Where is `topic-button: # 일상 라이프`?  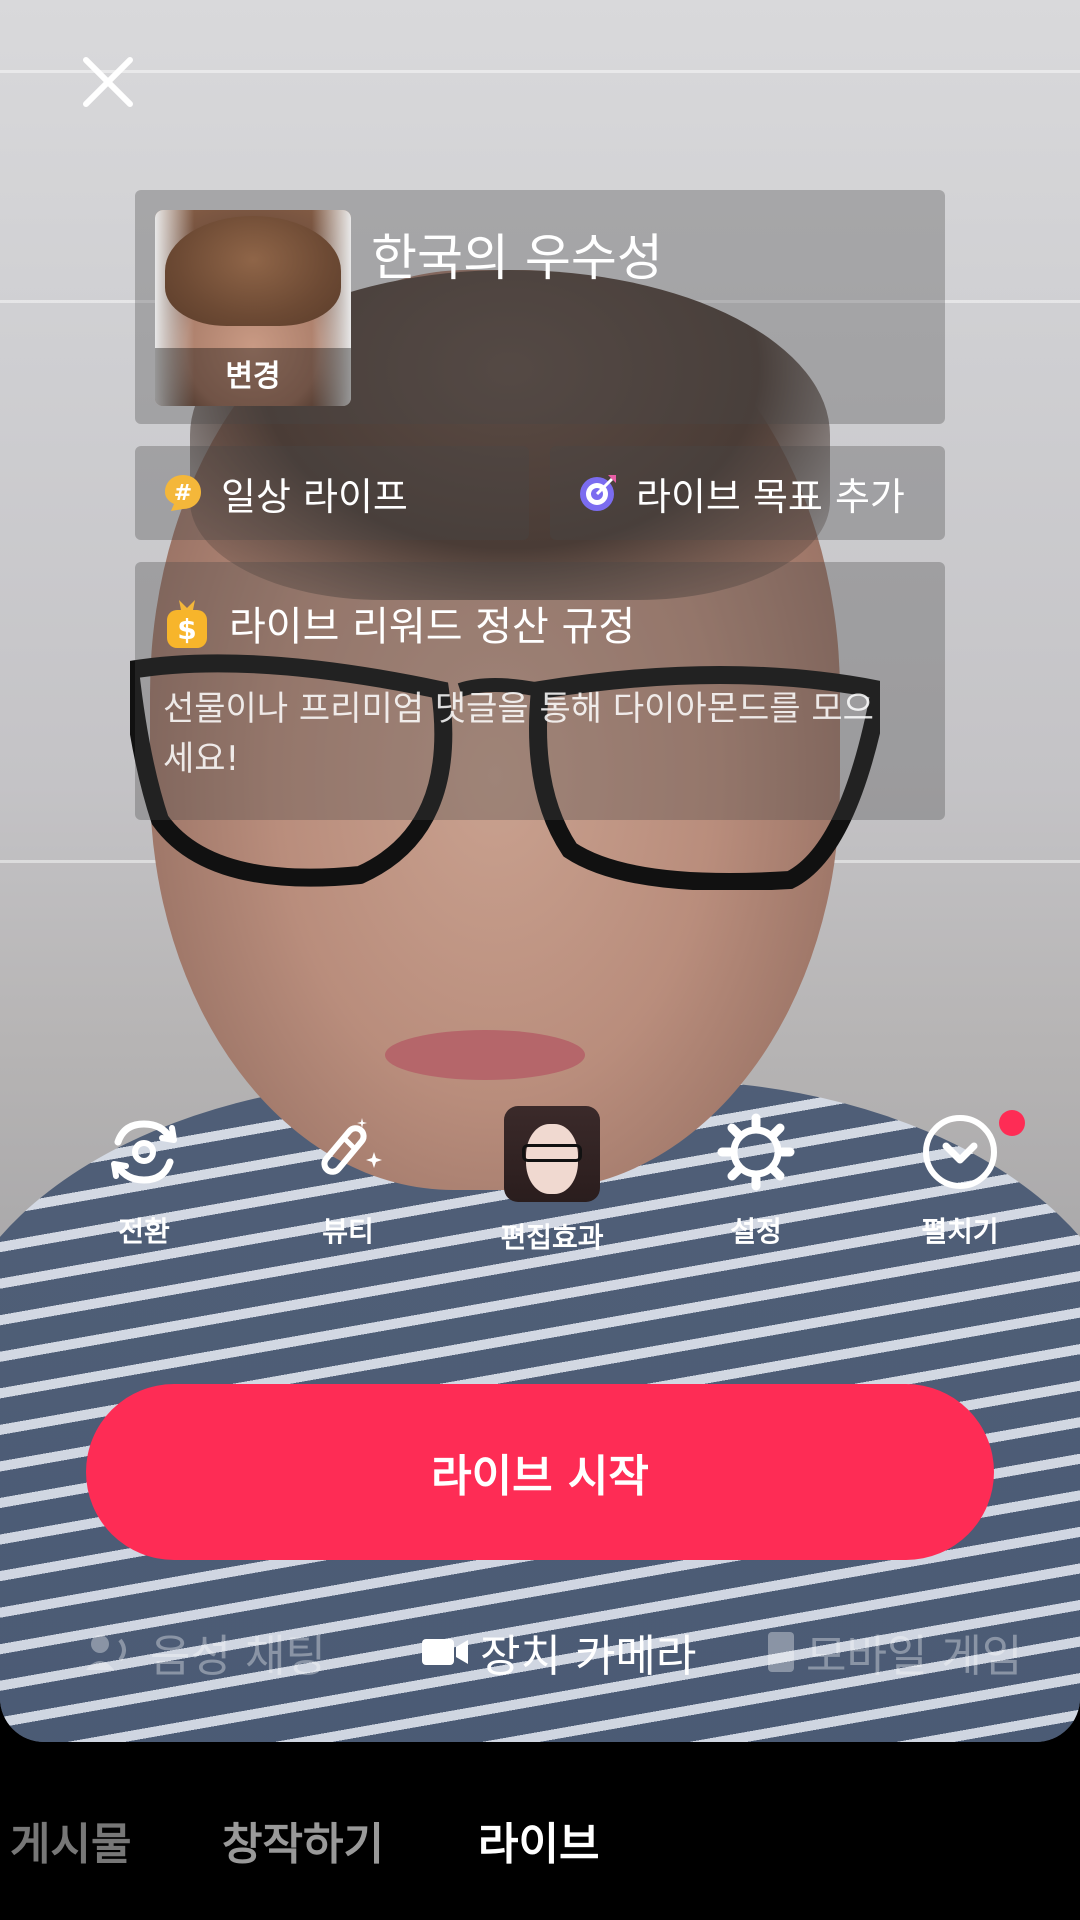
topic-button: # 일상 라이프 is located at coordinates (332, 493).